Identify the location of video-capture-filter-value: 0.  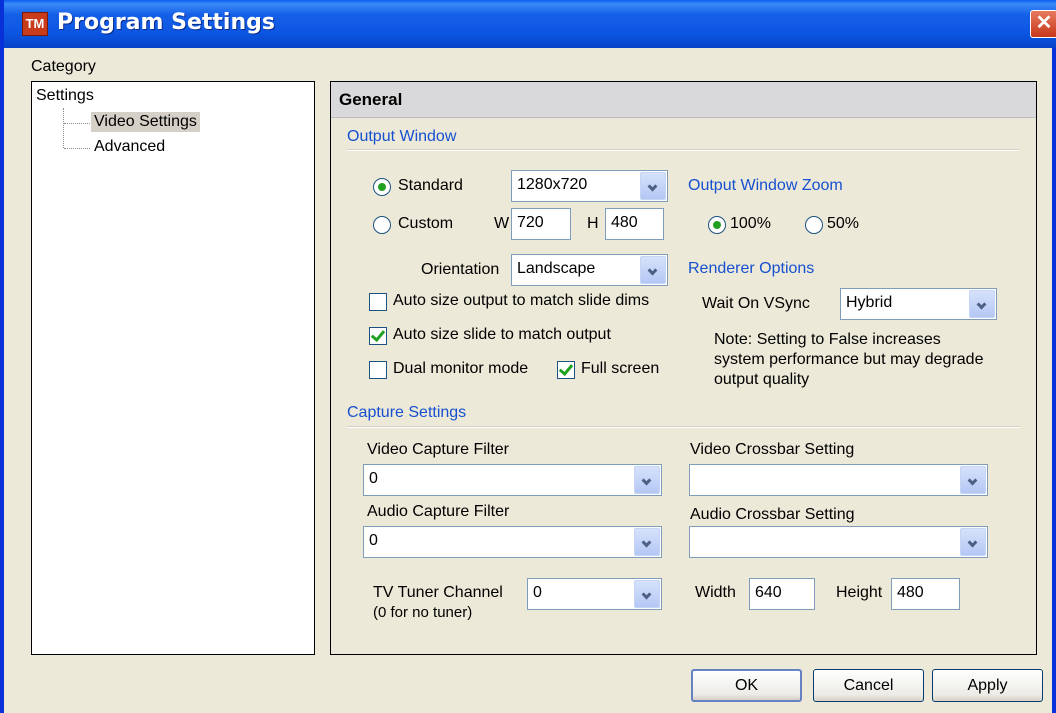
(373, 478).